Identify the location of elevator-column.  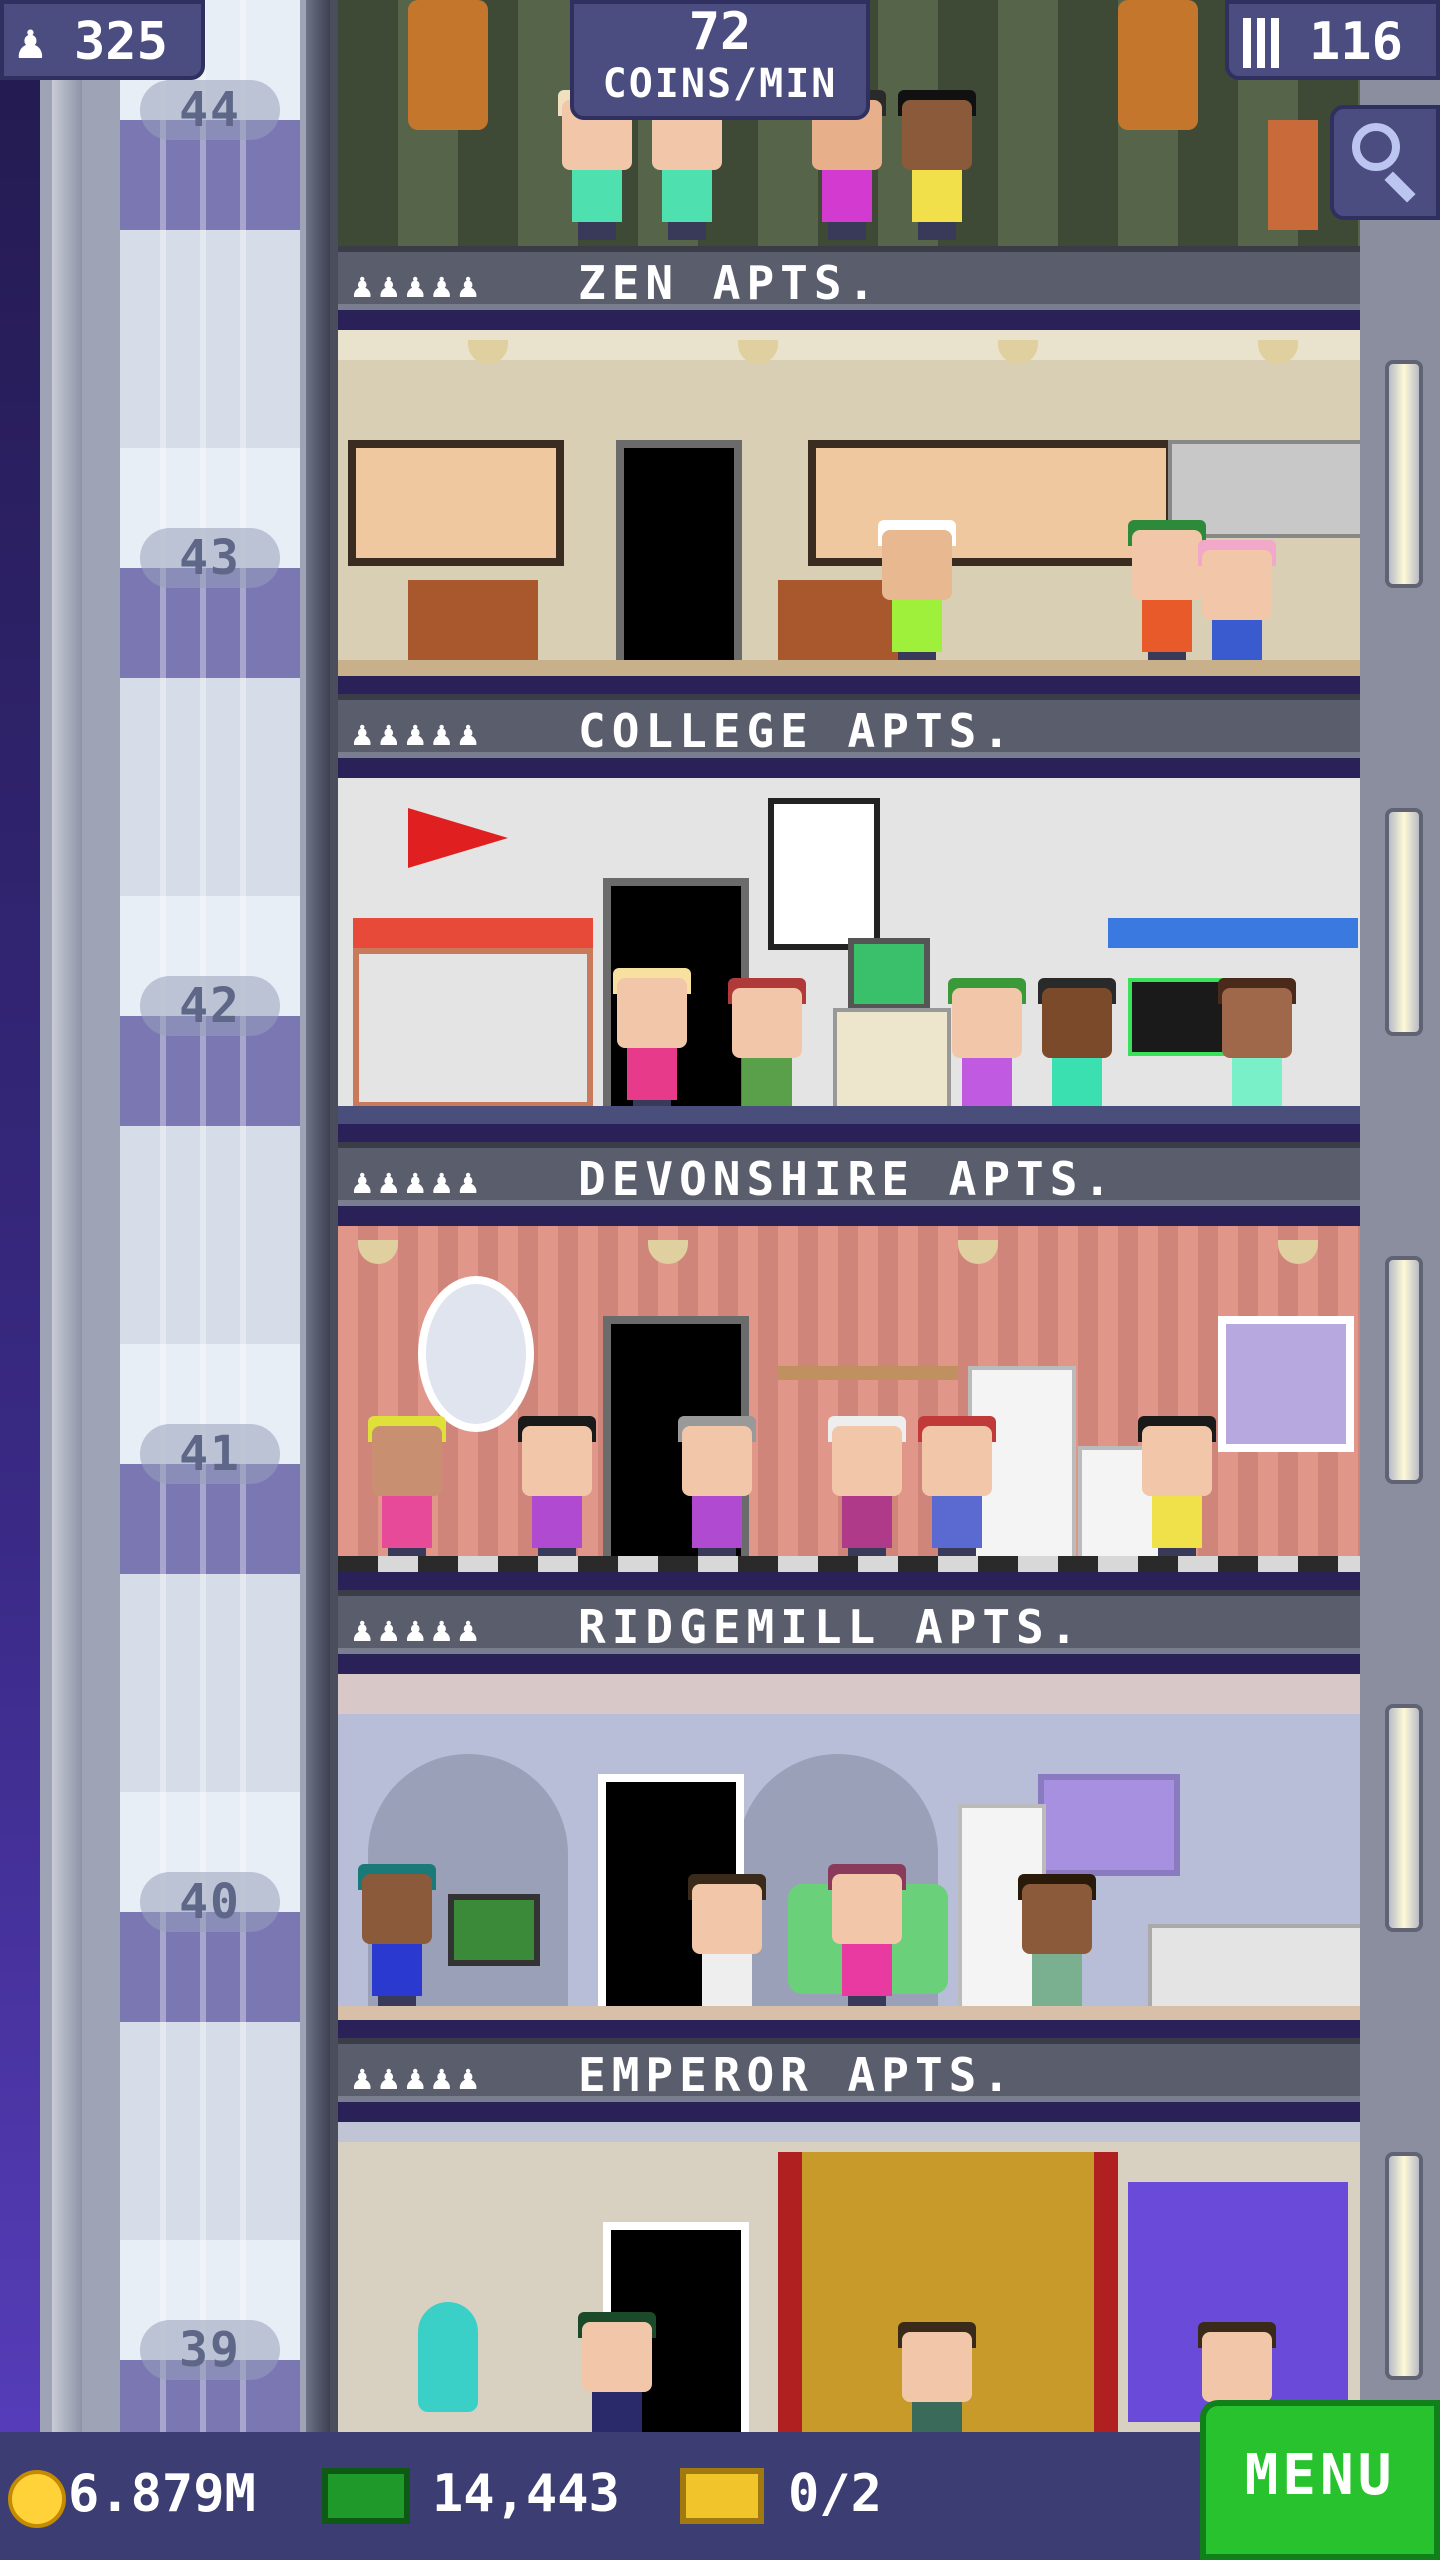
(210, 1280).